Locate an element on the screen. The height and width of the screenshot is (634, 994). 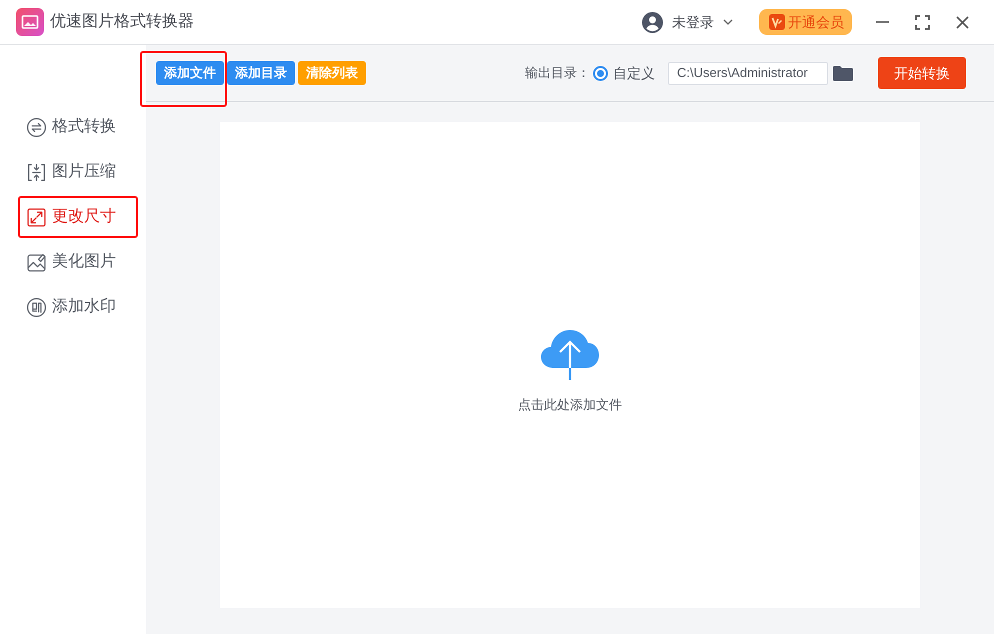
chevron-down-icon is located at coordinates (728, 22).